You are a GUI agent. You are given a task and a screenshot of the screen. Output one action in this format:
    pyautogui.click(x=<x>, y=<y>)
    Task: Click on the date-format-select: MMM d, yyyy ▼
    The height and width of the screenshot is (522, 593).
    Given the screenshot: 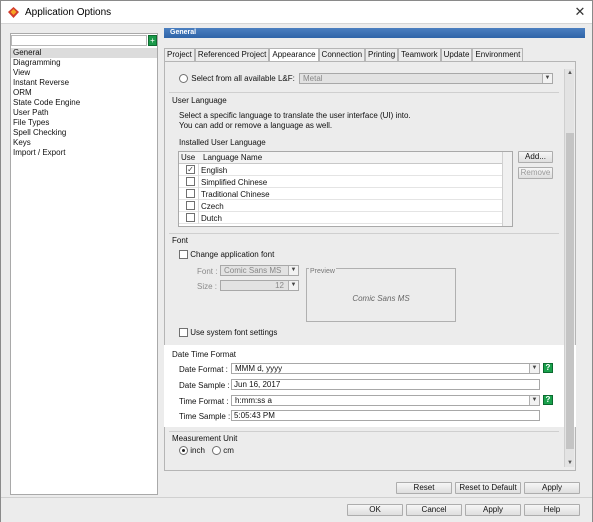 What is the action you would take?
    pyautogui.click(x=385, y=368)
    